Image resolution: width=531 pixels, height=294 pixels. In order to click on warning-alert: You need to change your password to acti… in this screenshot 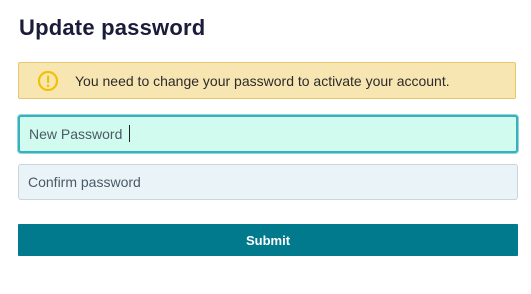, I will do `click(267, 80)`.